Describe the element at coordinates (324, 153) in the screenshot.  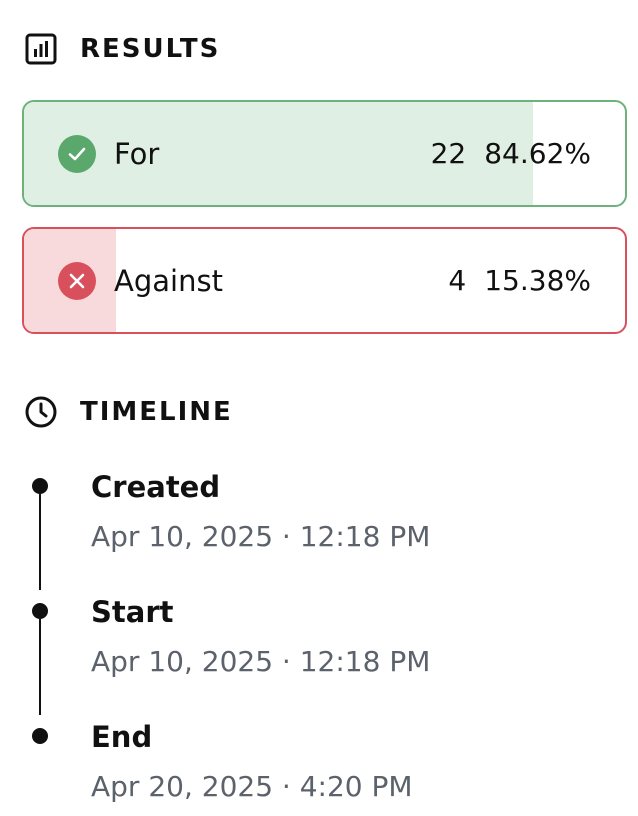
I see `option-for: For 22 84.62%` at that location.